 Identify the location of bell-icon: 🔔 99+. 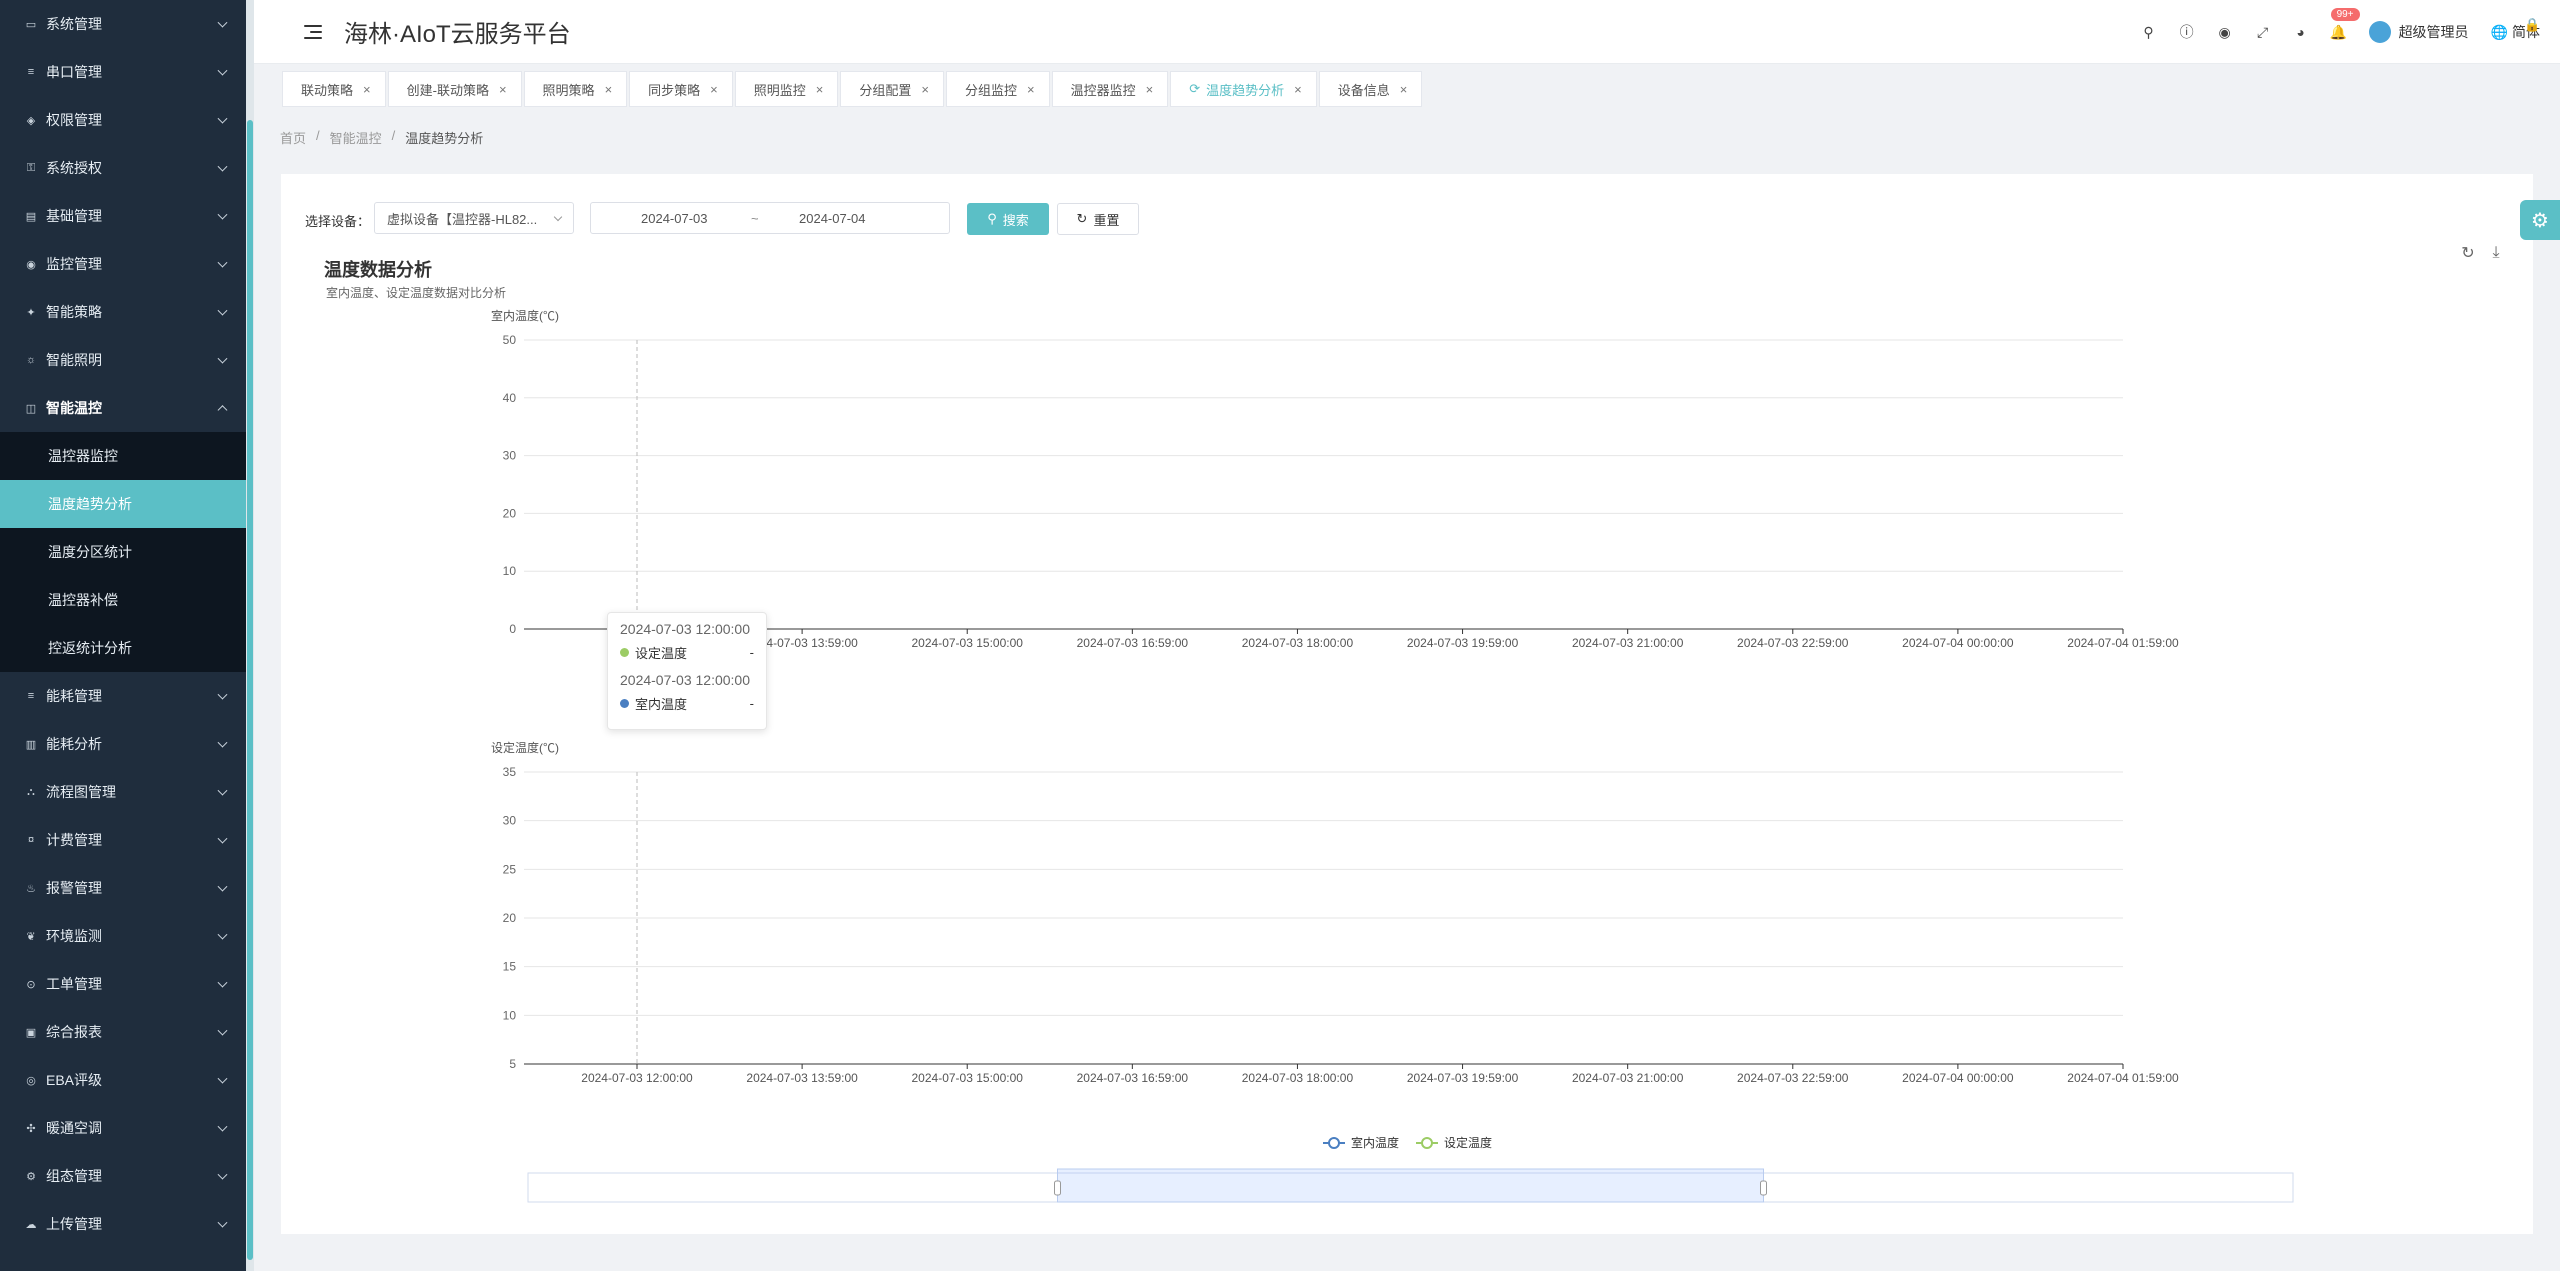
(2345, 24).